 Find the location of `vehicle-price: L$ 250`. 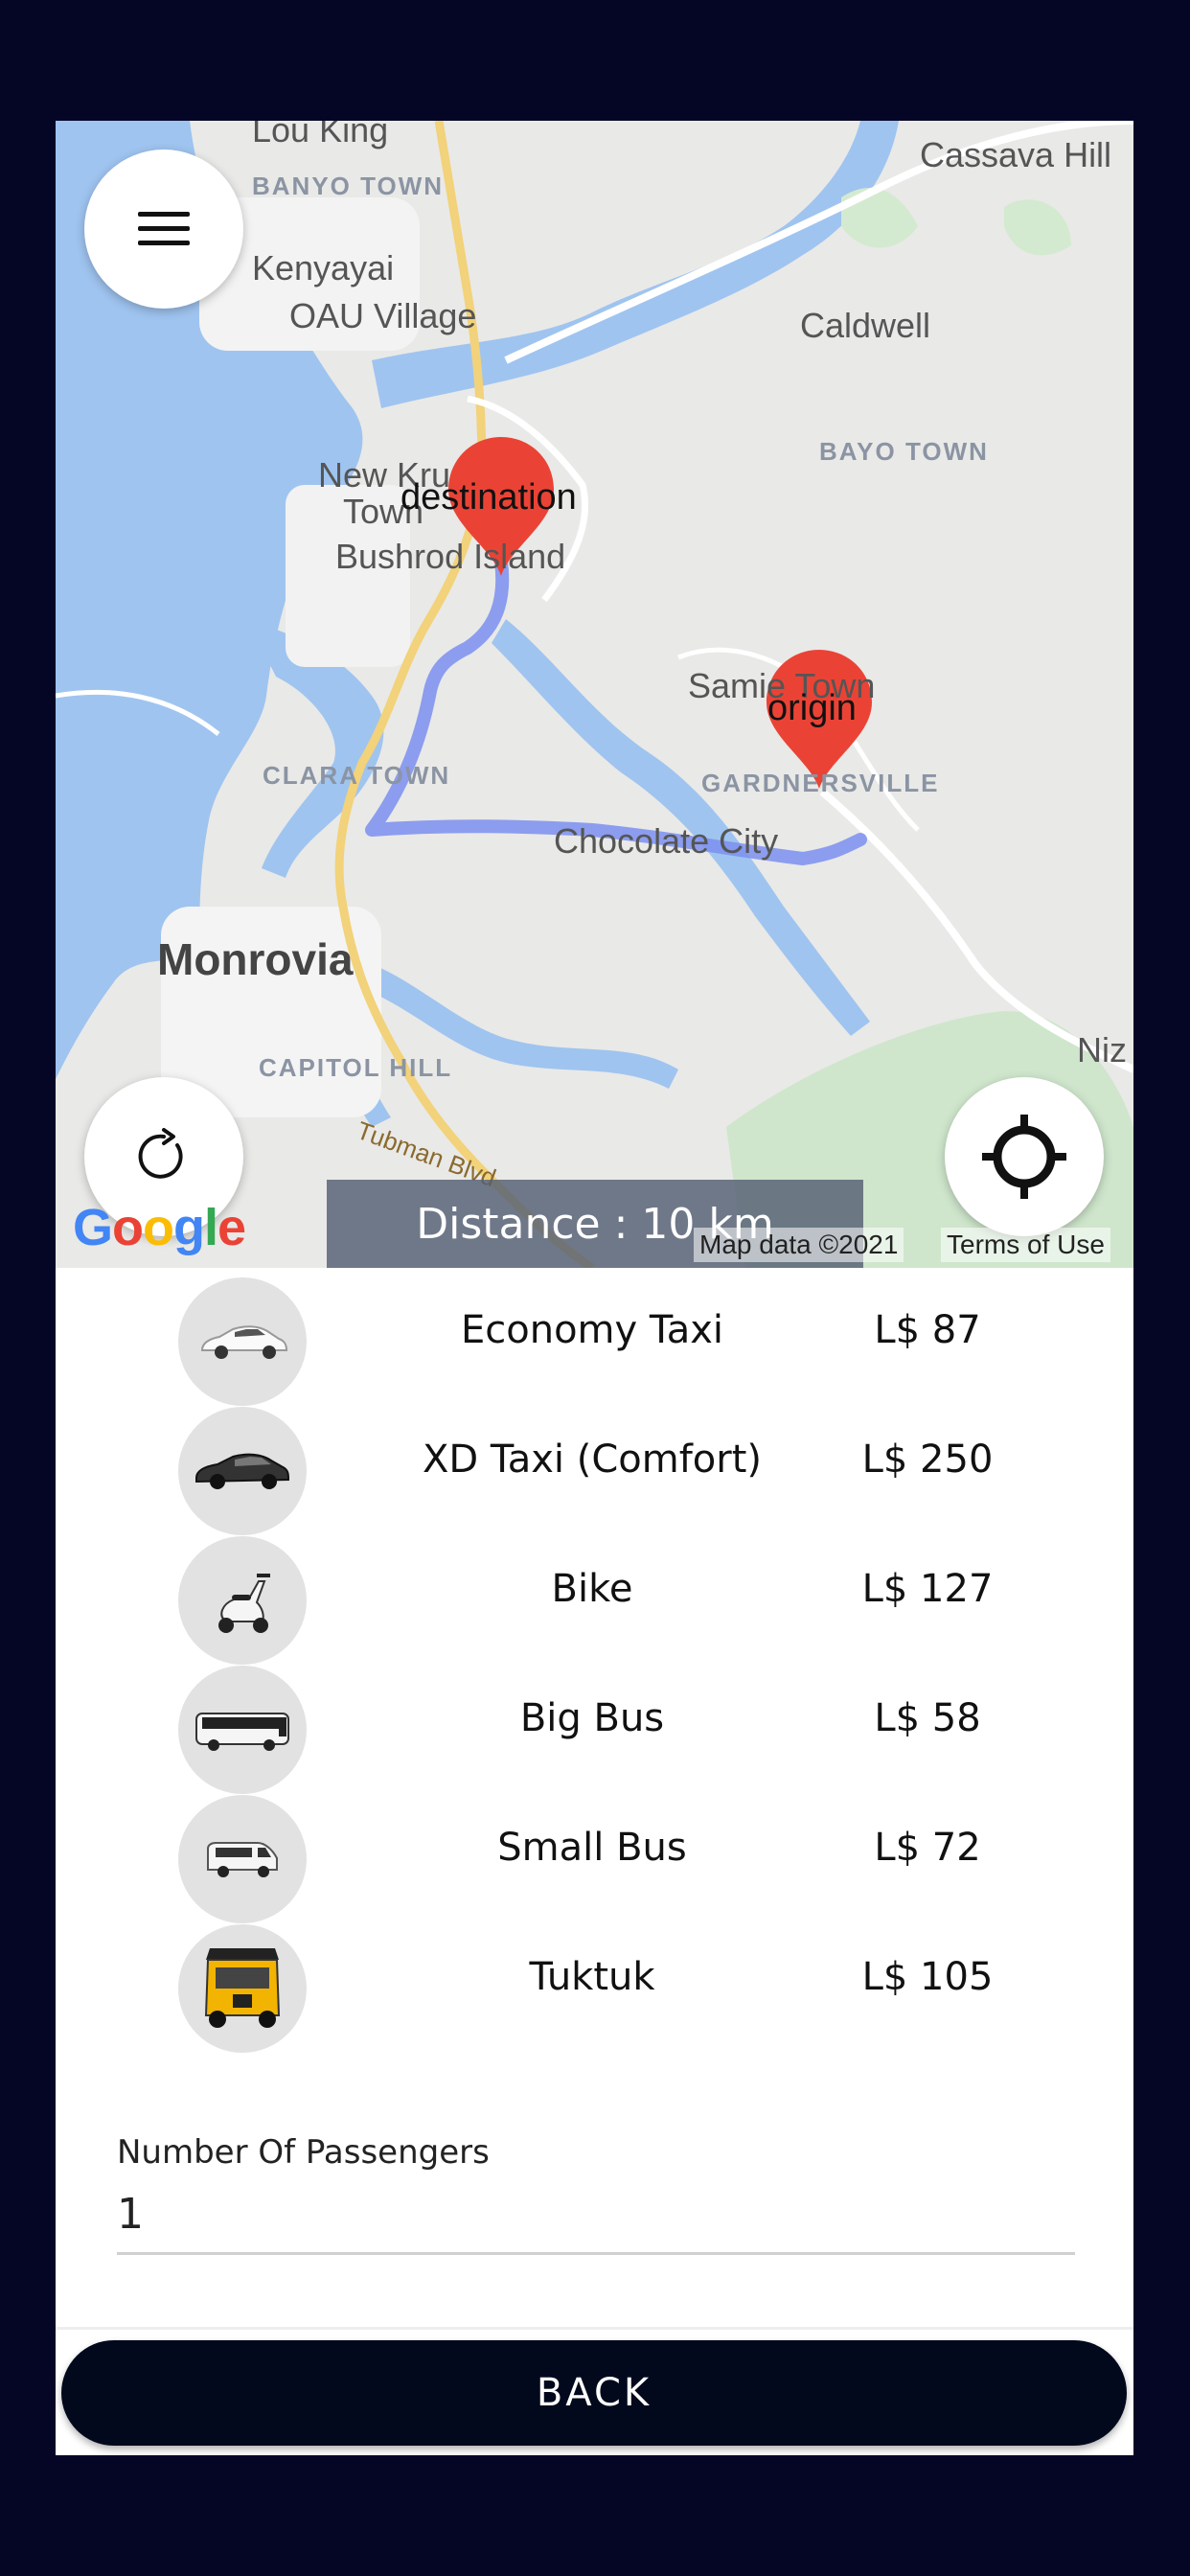

vehicle-price: L$ 250 is located at coordinates (928, 1460).